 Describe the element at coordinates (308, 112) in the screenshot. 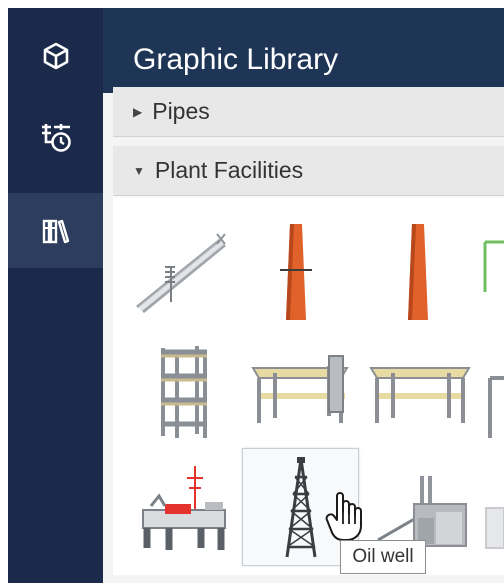

I see `section-pipes: ▶ Pipes` at that location.